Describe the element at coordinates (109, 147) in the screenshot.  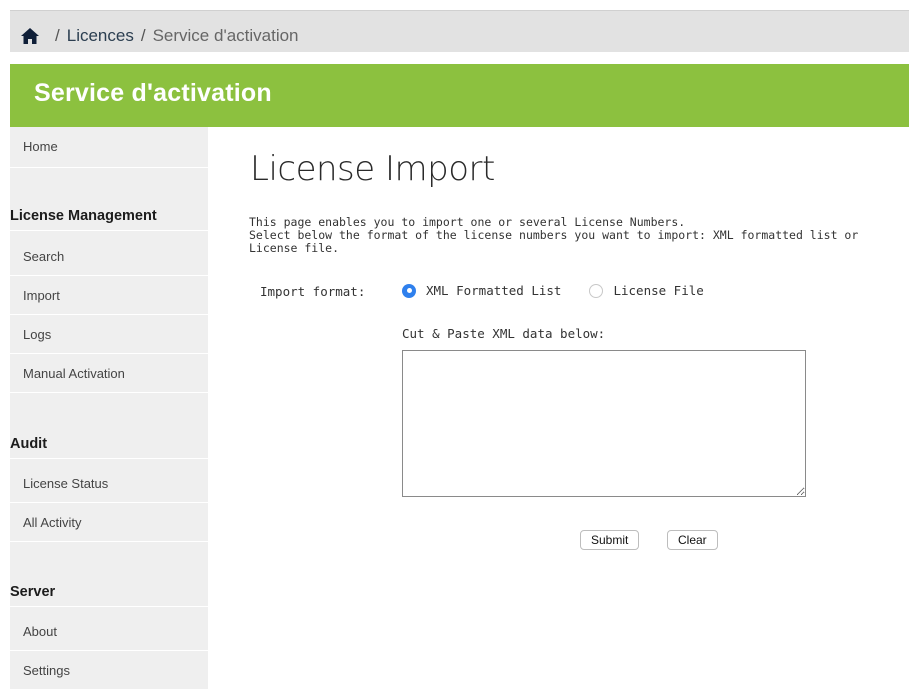
I see `sidebar-item-home: Home` at that location.